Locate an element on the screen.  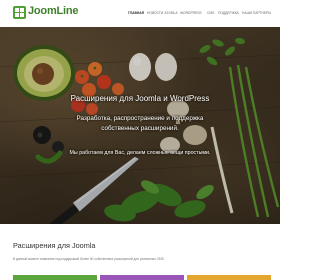
nav-item-cms: CMS is located at coordinates (210, 13).